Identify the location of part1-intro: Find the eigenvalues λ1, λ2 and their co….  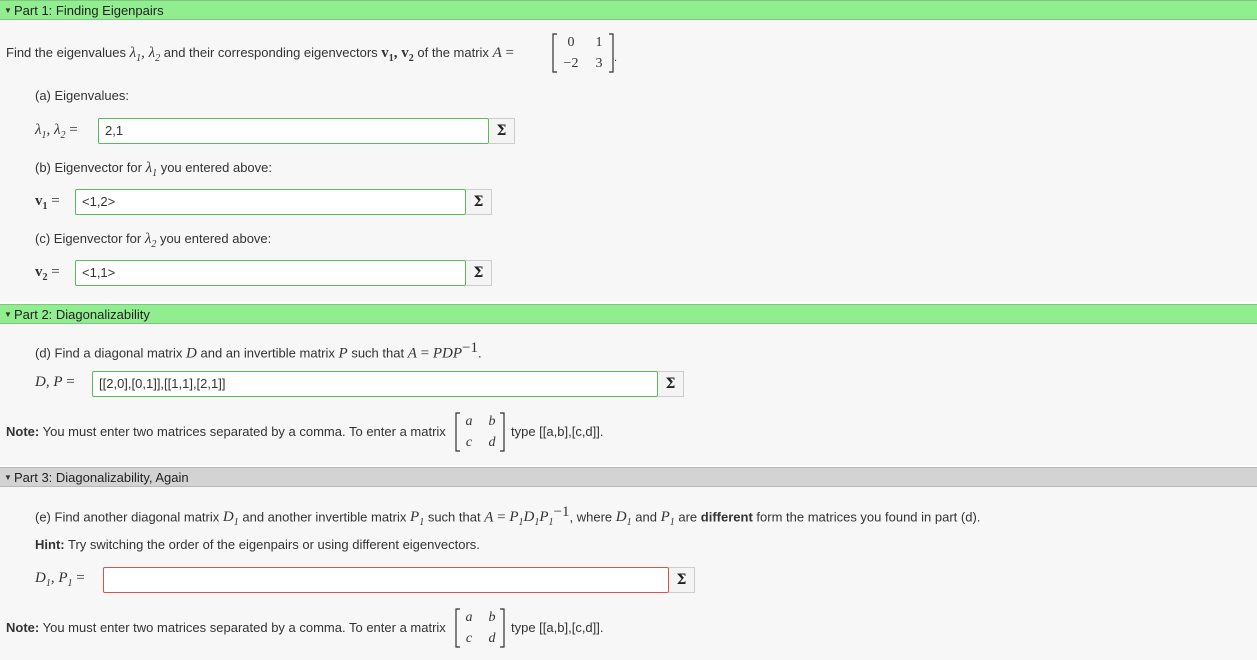
(260, 54).